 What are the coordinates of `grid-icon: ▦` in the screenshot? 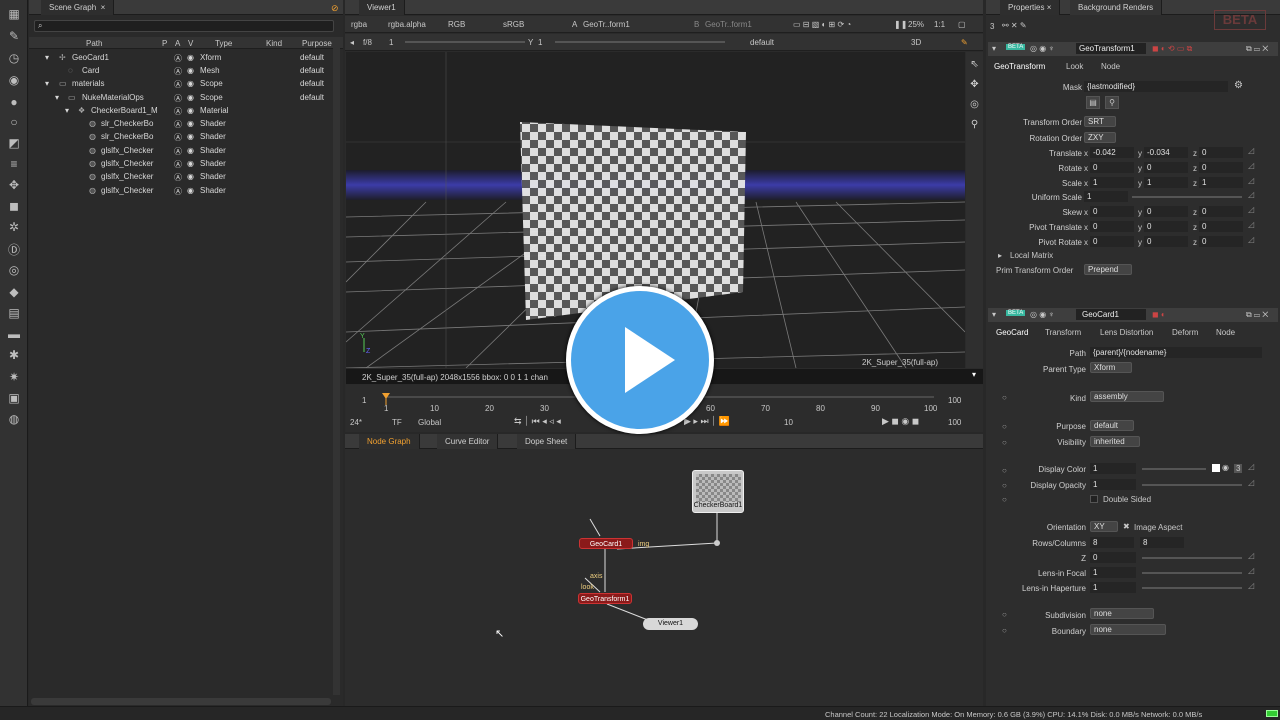 It's located at (14, 14).